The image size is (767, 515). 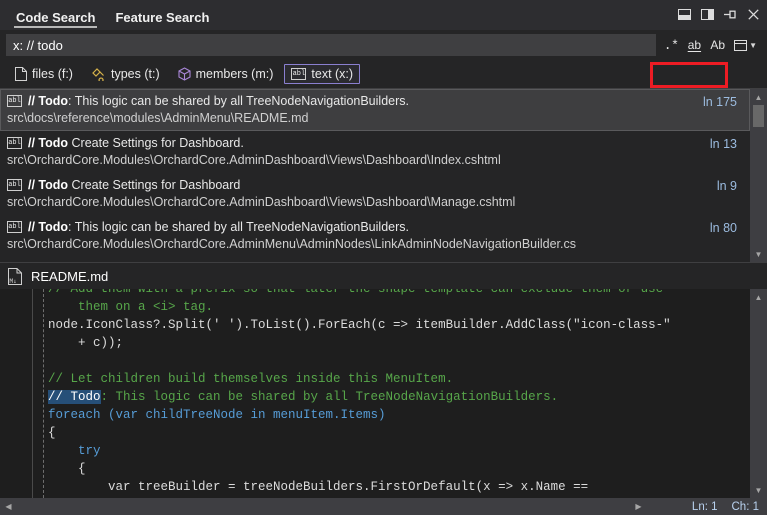 I want to click on result-line-number: ln 175, so click(x=719, y=102).